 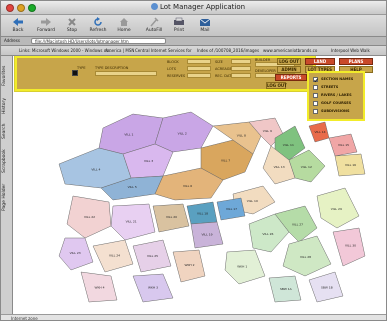 I want to click on lot-label: VILL 11, so click(x=288, y=145).